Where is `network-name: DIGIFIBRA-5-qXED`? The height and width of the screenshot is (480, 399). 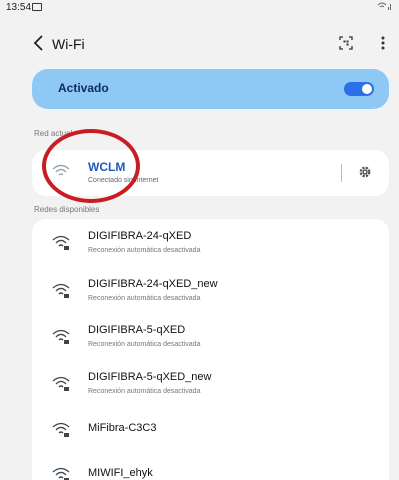
network-name: DIGIFIBRA-5-qXED is located at coordinates (137, 330).